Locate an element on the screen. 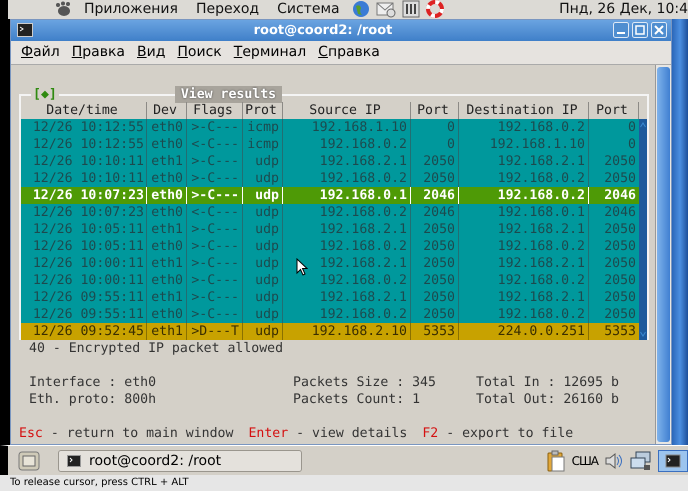 This screenshot has width=688, height=491. globe-icon is located at coordinates (361, 9).